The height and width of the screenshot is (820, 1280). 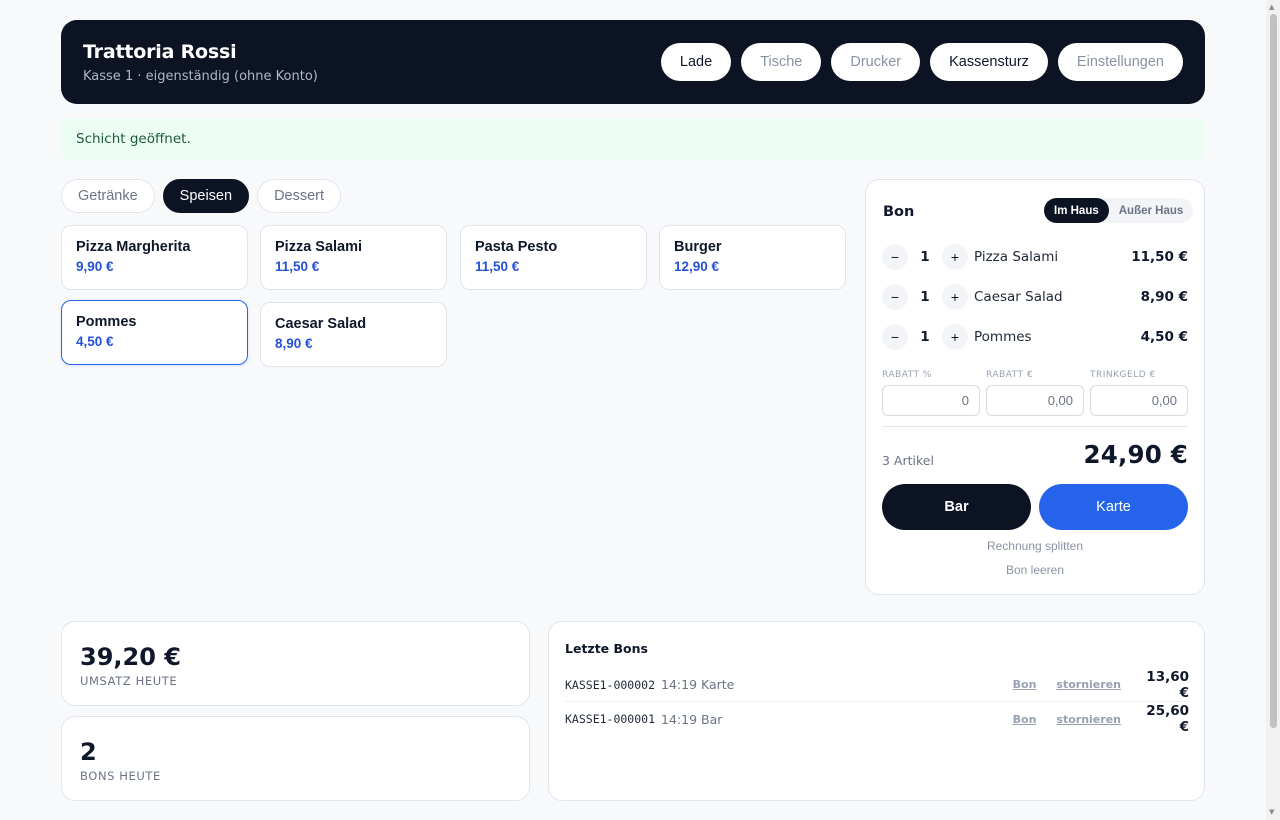 I want to click on bon-amount: 25,60 €, so click(x=1167, y=719).